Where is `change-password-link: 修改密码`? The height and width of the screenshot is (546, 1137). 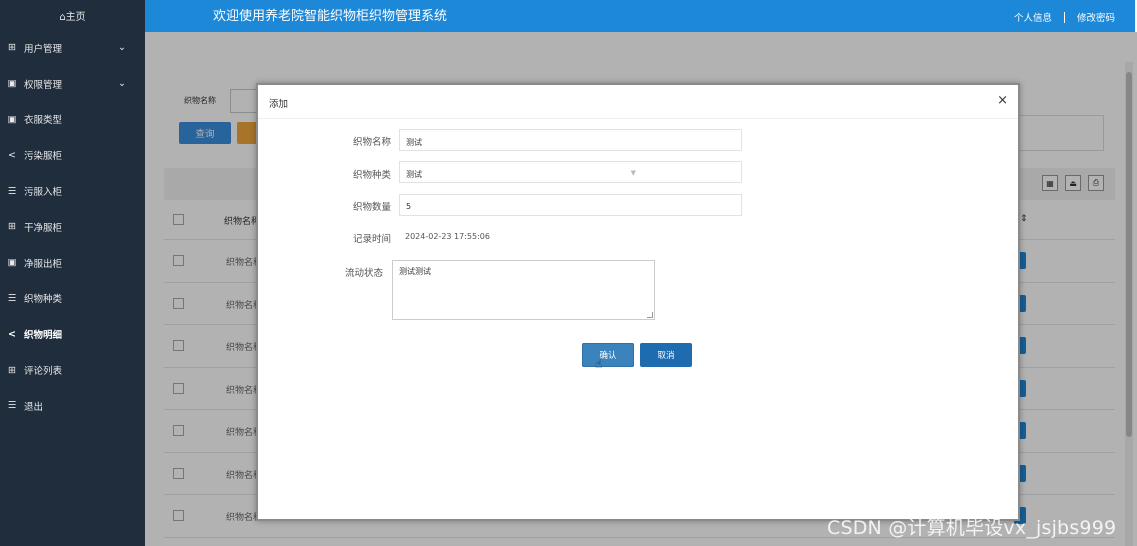
change-password-link: 修改密码 is located at coordinates (1096, 17).